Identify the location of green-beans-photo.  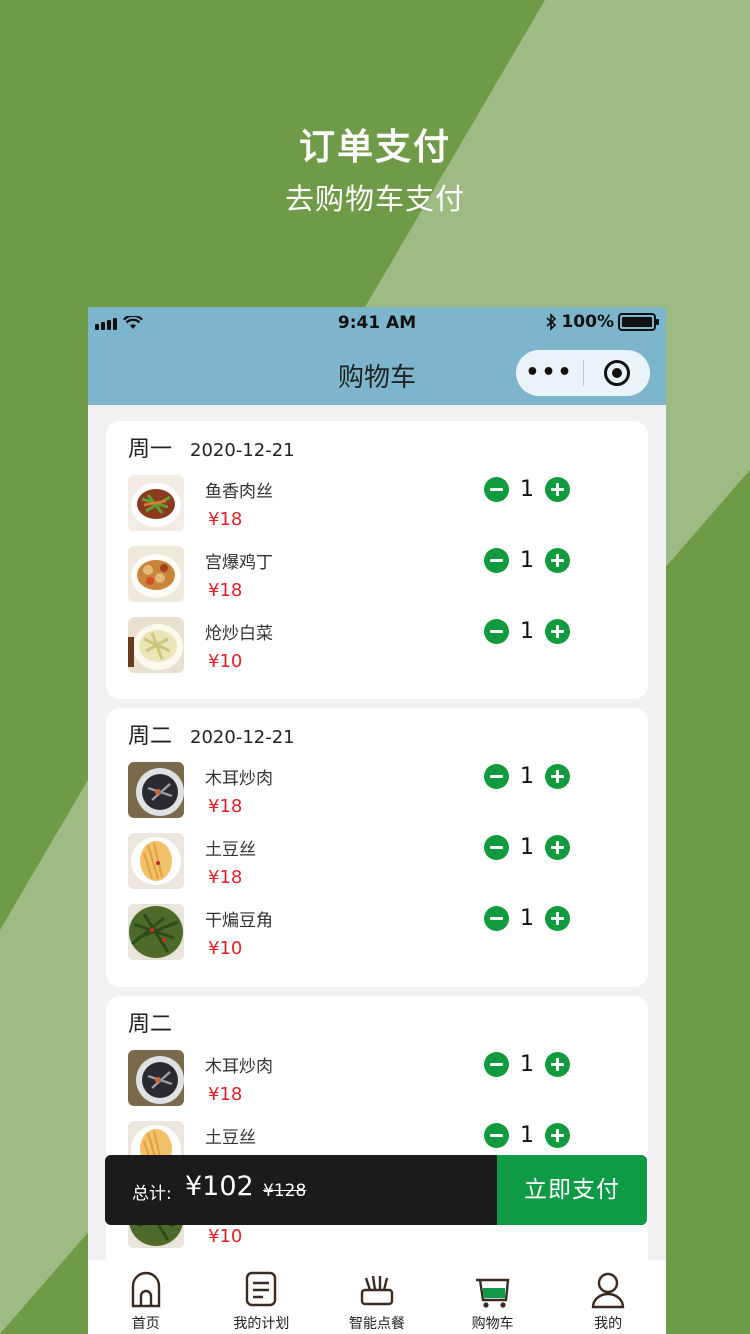
(156, 932).